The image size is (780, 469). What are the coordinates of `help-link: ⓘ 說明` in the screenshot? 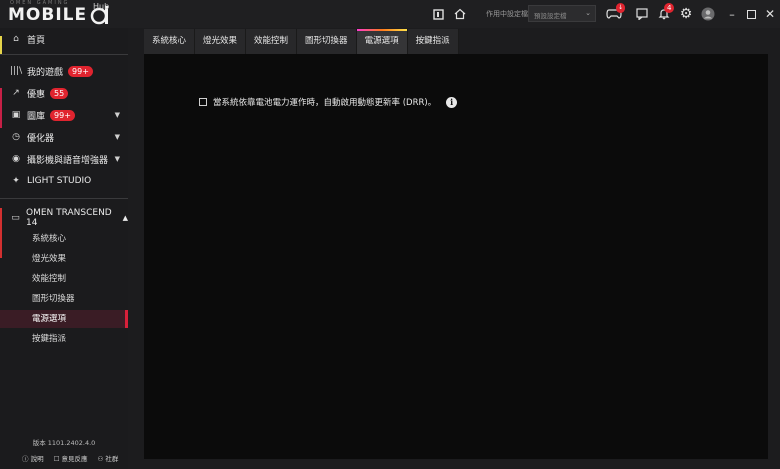 It's located at (33, 458).